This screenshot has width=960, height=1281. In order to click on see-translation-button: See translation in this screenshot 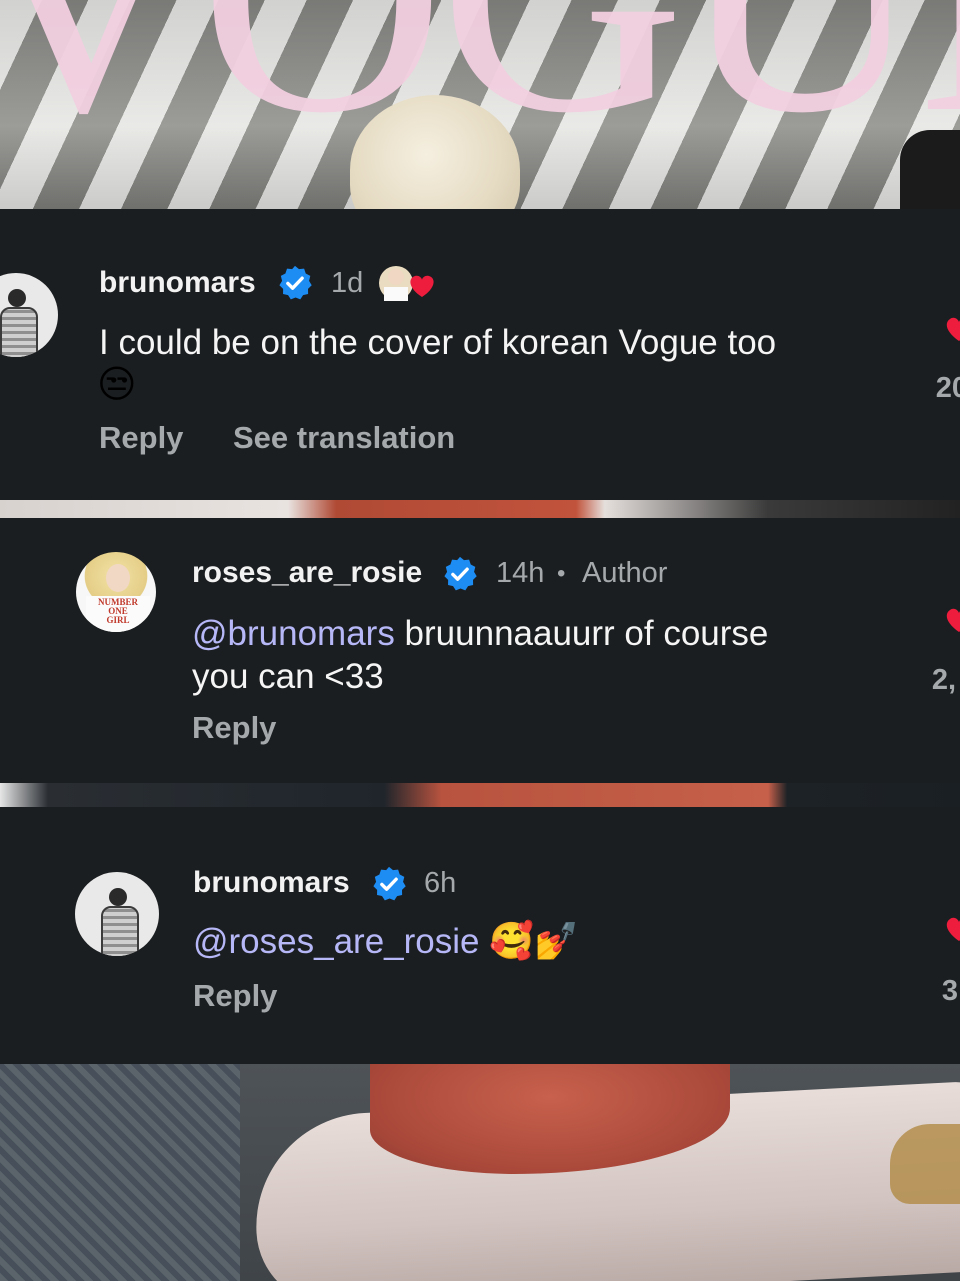, I will do `click(344, 438)`.